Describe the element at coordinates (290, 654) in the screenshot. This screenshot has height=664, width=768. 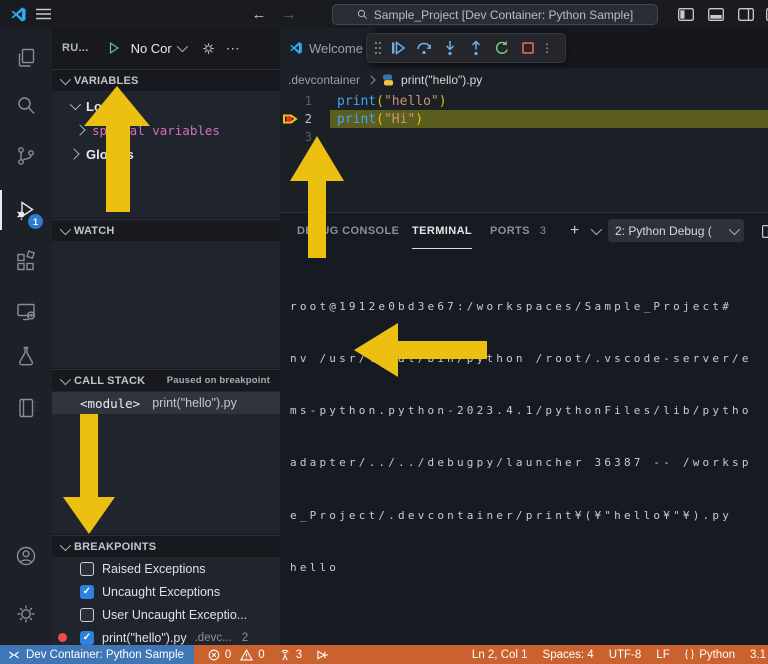
I see `ports-indicator: 3` at that location.